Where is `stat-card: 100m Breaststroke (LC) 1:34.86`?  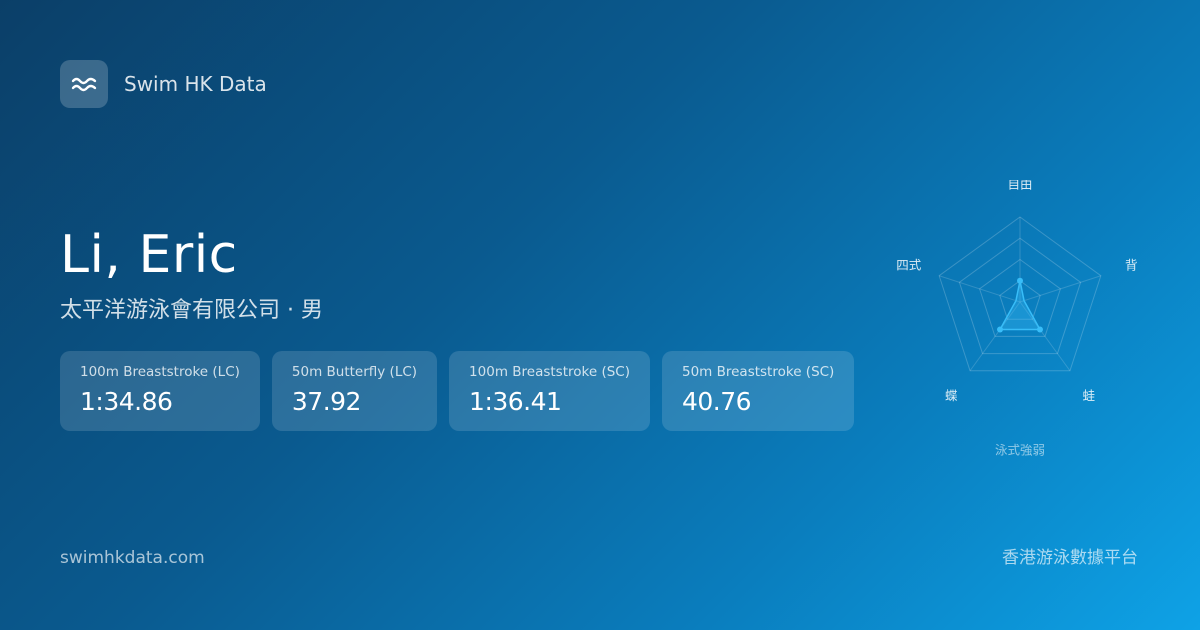
stat-card: 100m Breaststroke (LC) 1:34.86 is located at coordinates (160, 391).